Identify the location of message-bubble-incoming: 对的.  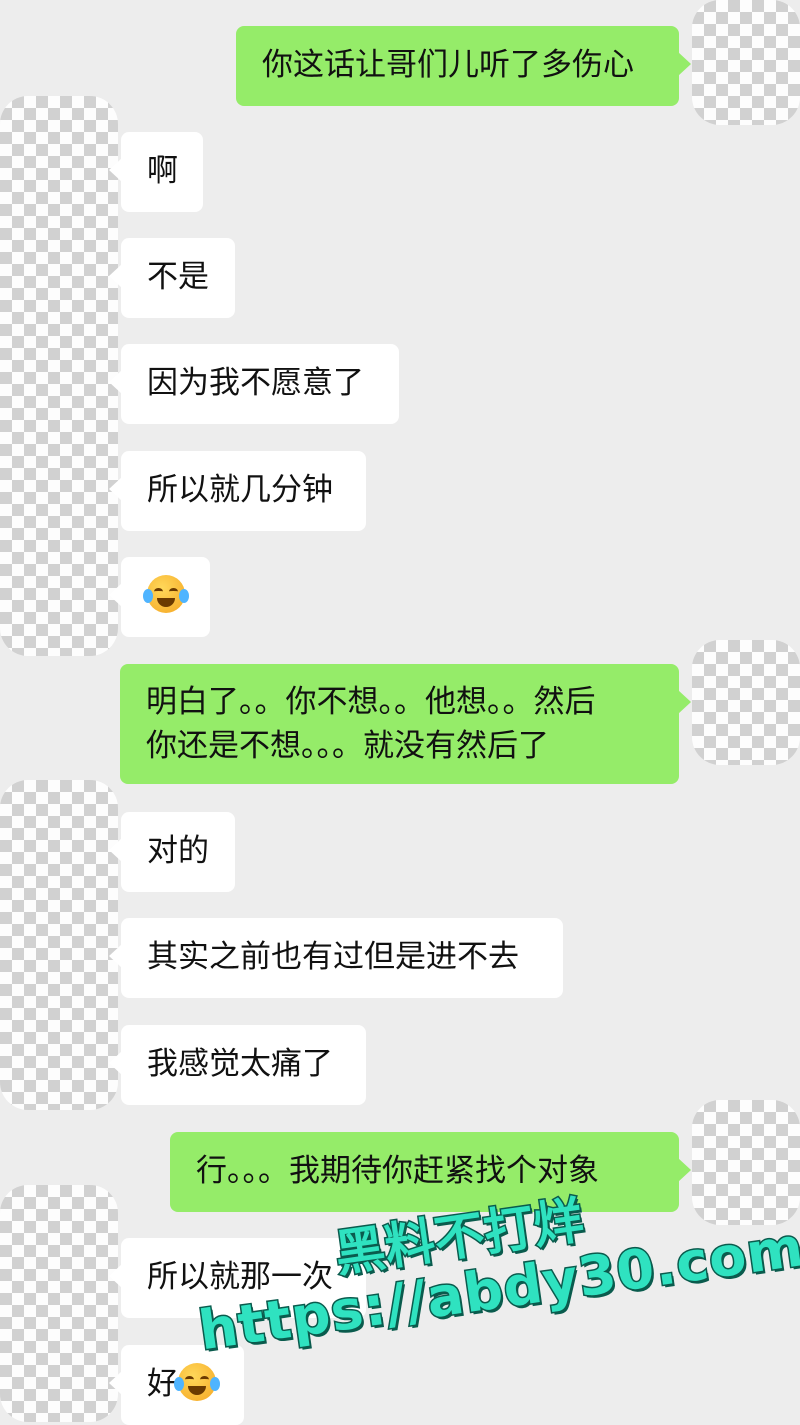
(172, 852).